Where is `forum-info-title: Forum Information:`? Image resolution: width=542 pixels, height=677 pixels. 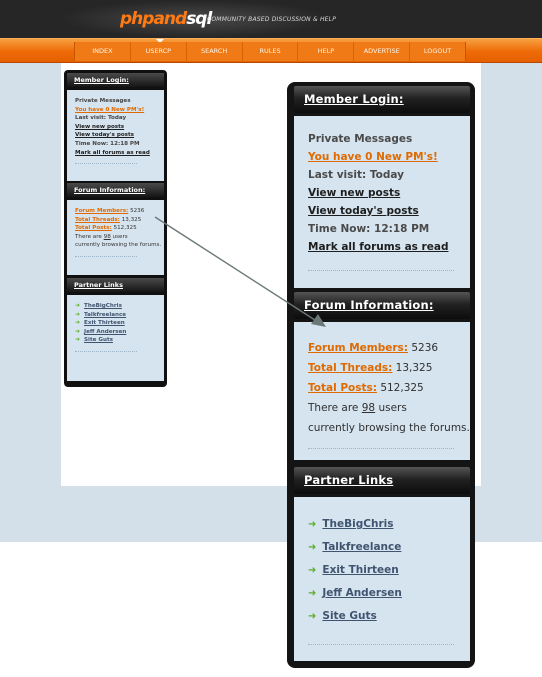 forum-info-title: Forum Information: is located at coordinates (382, 305).